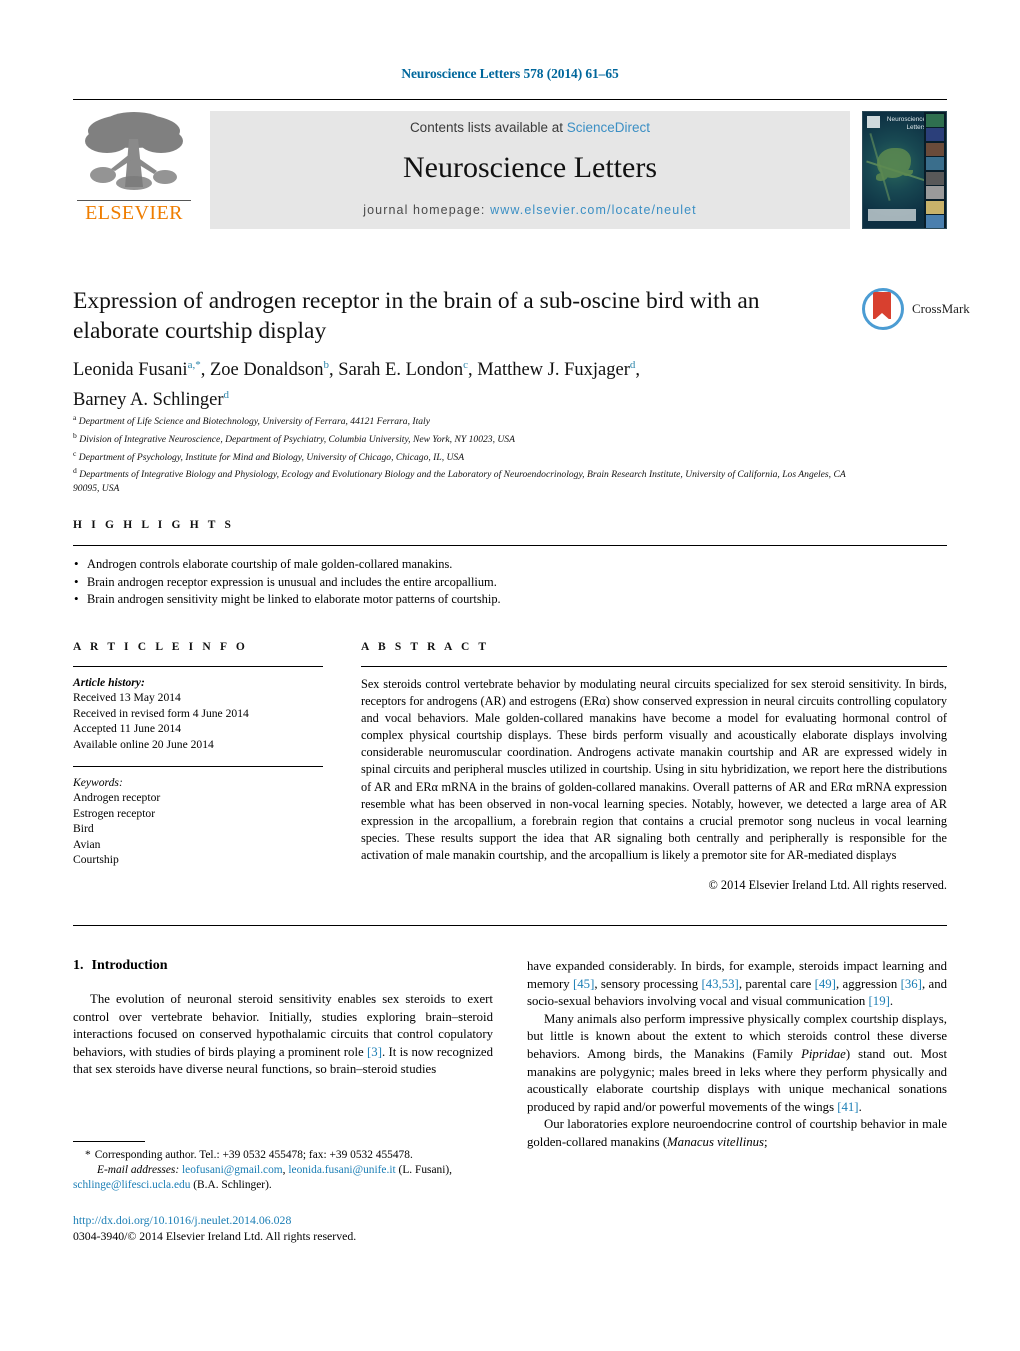  Describe the element at coordinates (906, 123) in the screenshot. I see `cover-journal-title: Neuroscience Letters` at that location.